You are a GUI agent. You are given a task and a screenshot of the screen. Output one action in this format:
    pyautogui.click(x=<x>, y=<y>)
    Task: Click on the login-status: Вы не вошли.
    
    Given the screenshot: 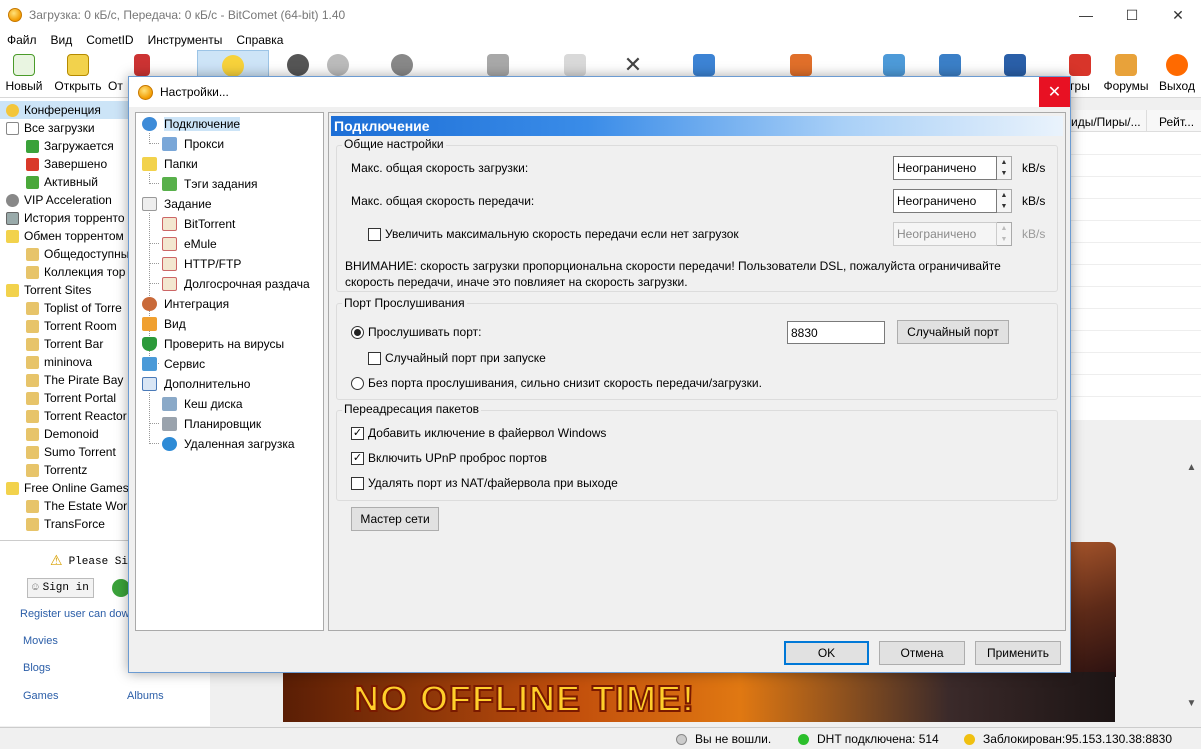 What is the action you would take?
    pyautogui.click(x=723, y=739)
    